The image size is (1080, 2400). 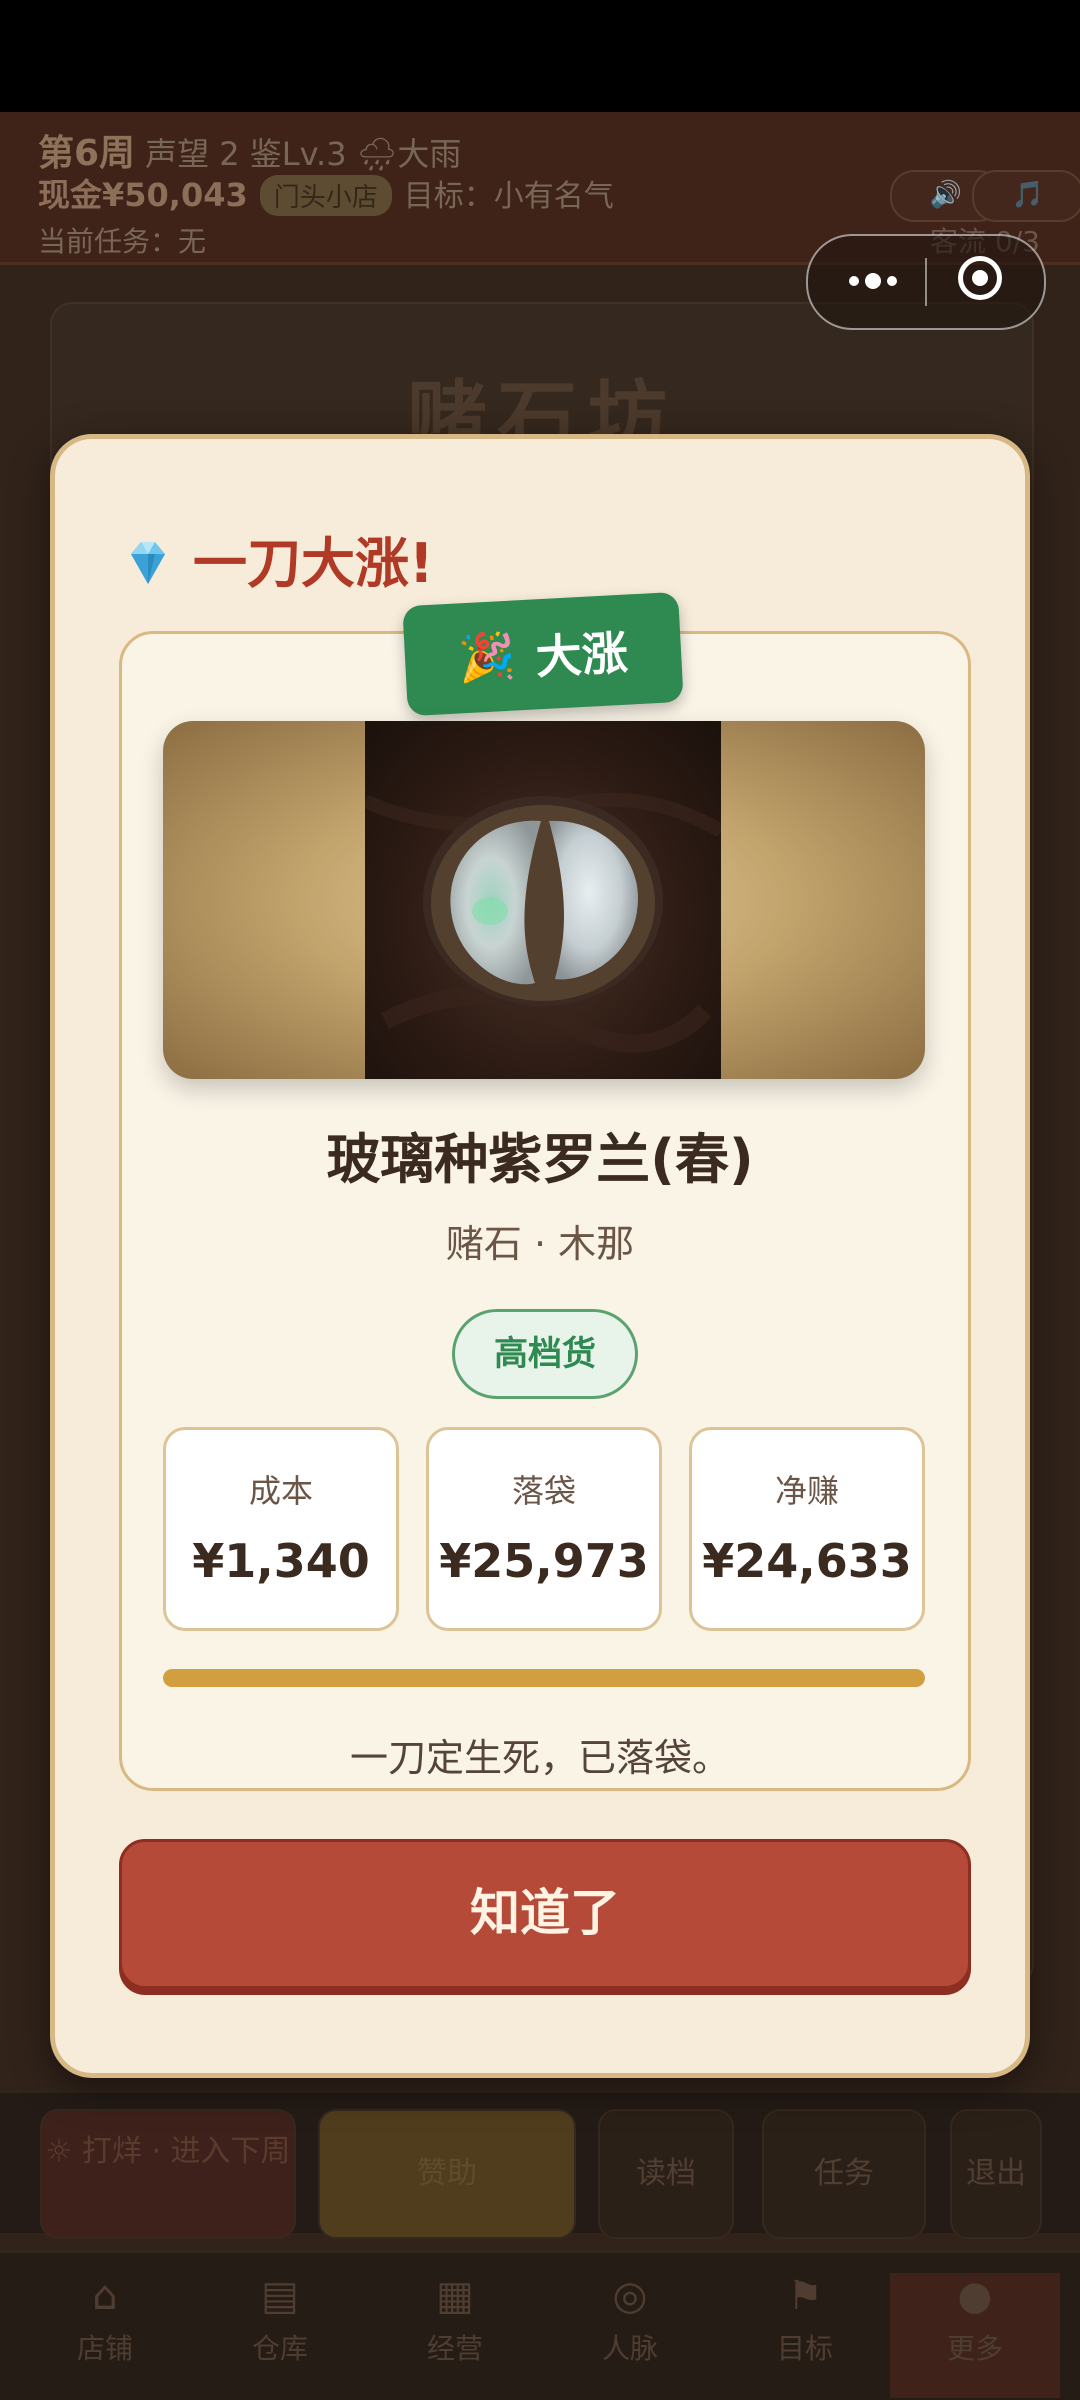 What do you see at coordinates (280, 1491) in the screenshot?
I see `cost-label: 成本` at bounding box center [280, 1491].